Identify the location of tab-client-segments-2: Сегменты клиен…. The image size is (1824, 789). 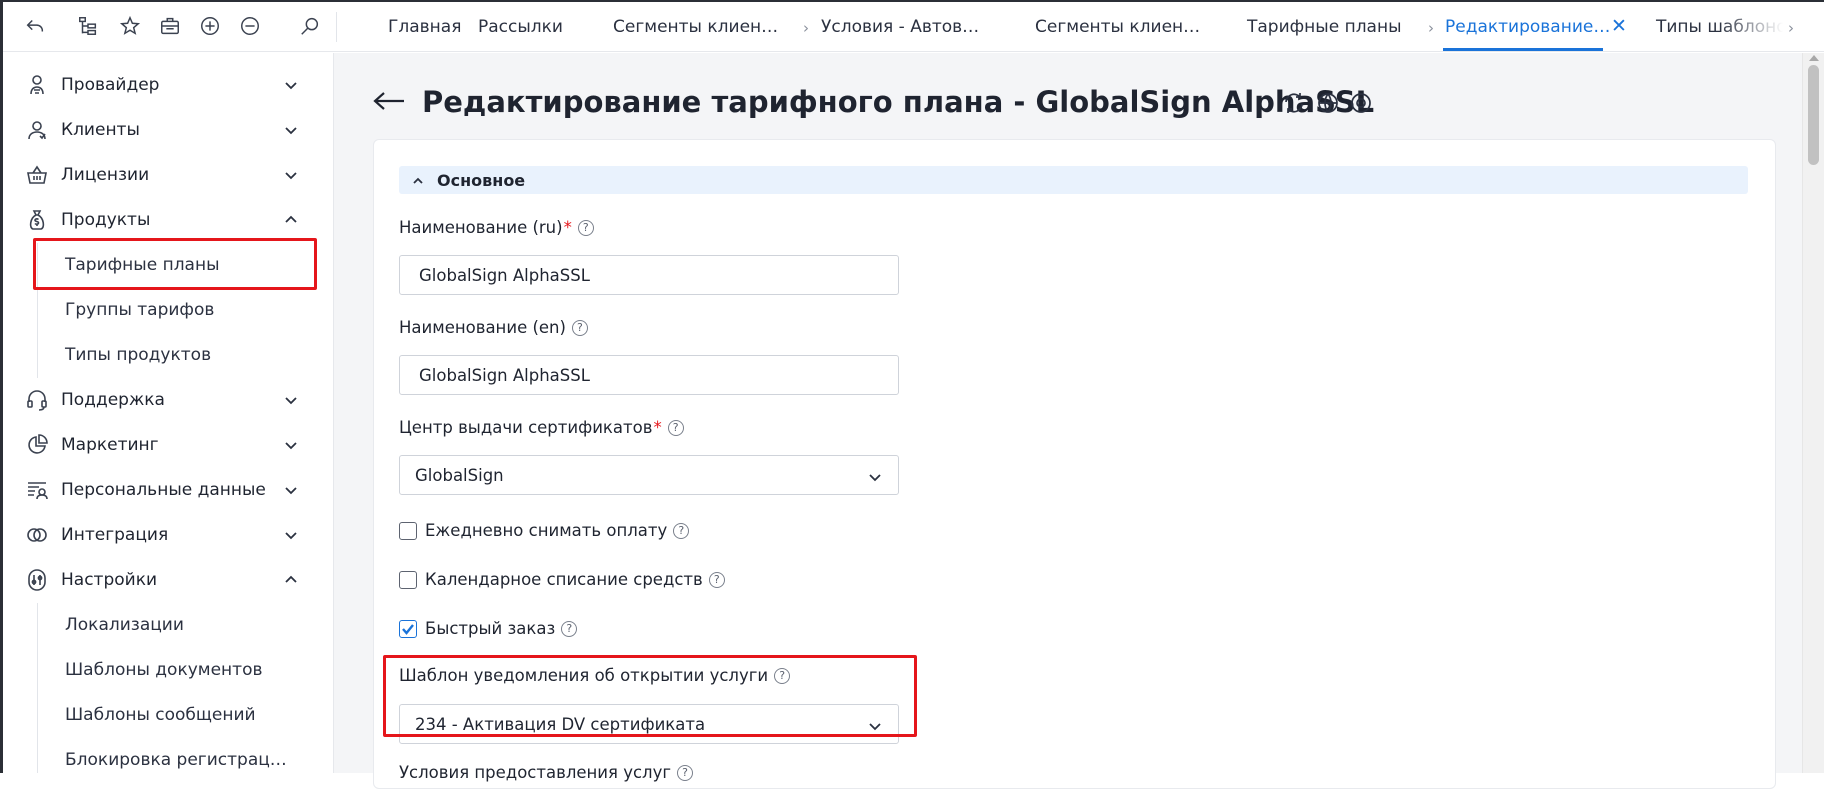
(1117, 27).